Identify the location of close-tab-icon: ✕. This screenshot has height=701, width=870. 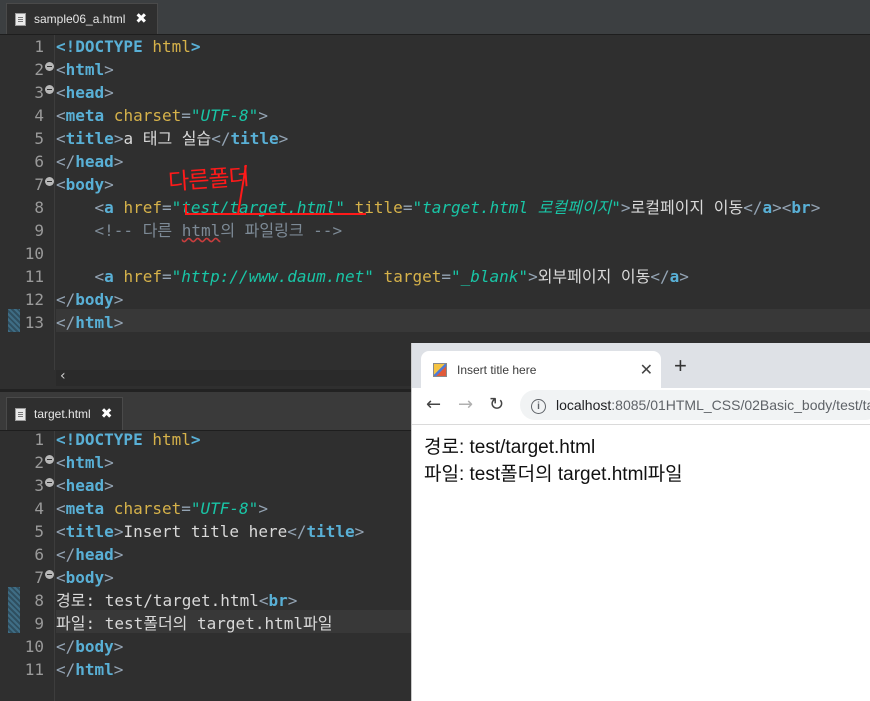
(646, 370).